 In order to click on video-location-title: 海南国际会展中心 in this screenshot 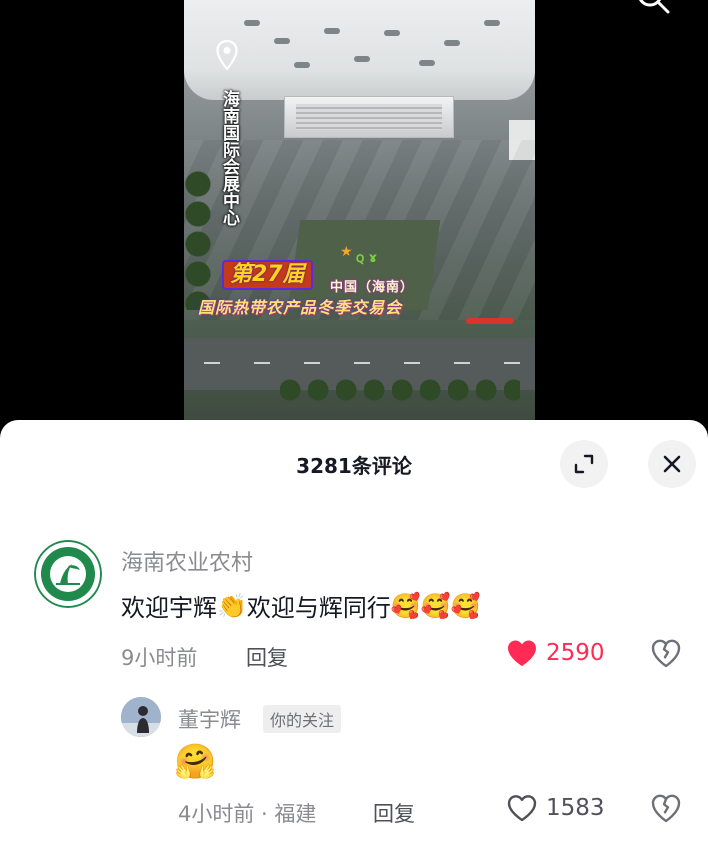, I will do `click(229, 158)`.